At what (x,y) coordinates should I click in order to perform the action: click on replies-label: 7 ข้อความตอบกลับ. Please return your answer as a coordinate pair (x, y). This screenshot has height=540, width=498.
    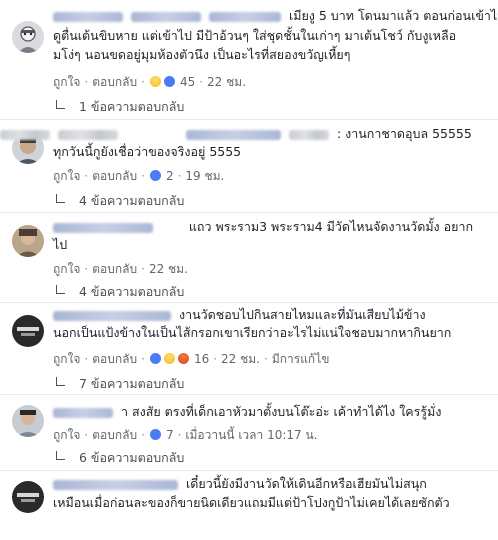
    Looking at the image, I should click on (132, 383).